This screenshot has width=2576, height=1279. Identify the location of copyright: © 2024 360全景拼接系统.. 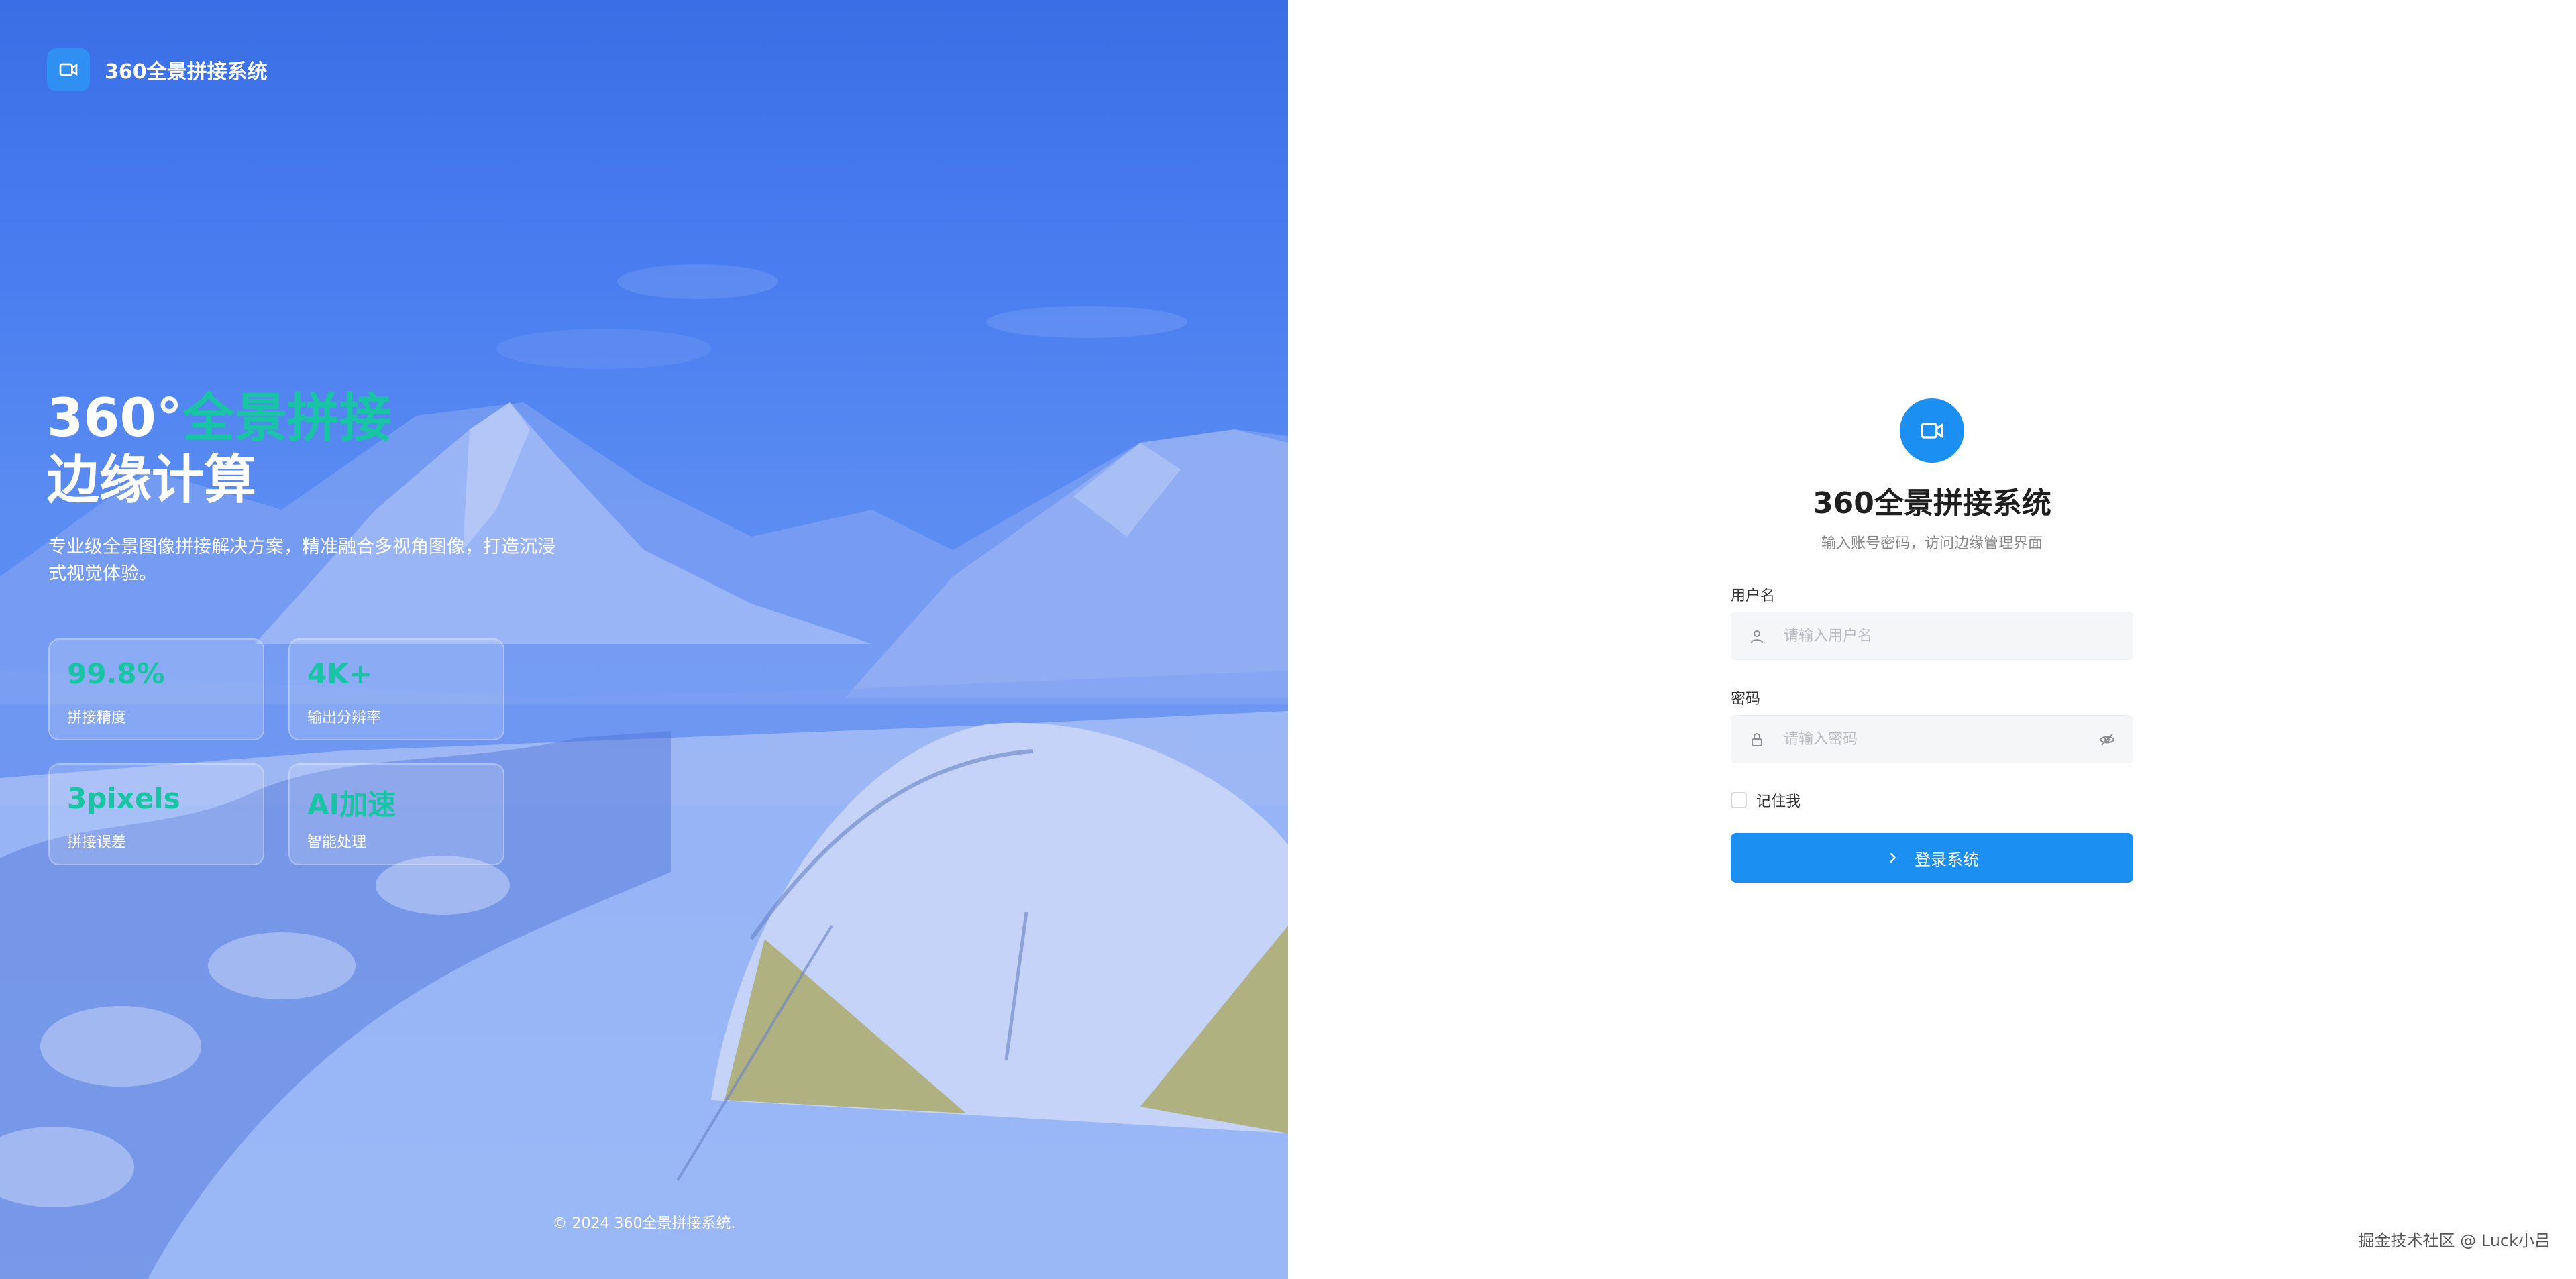
(644, 1223).